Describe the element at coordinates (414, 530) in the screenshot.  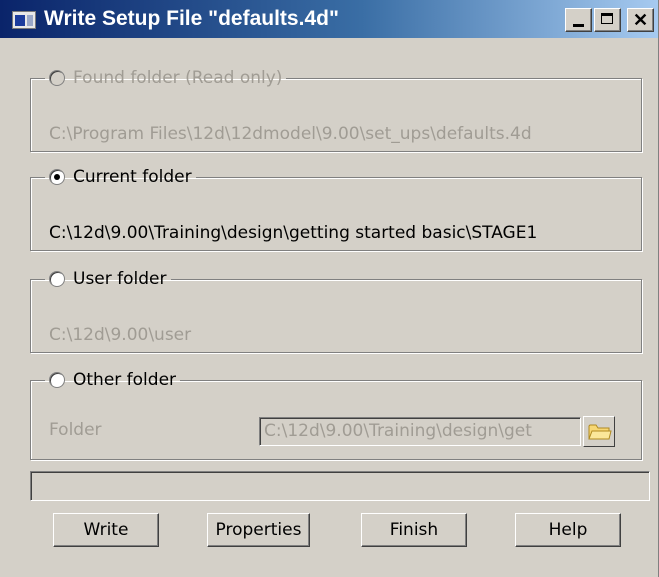
I see `finish-button: Finish` at that location.